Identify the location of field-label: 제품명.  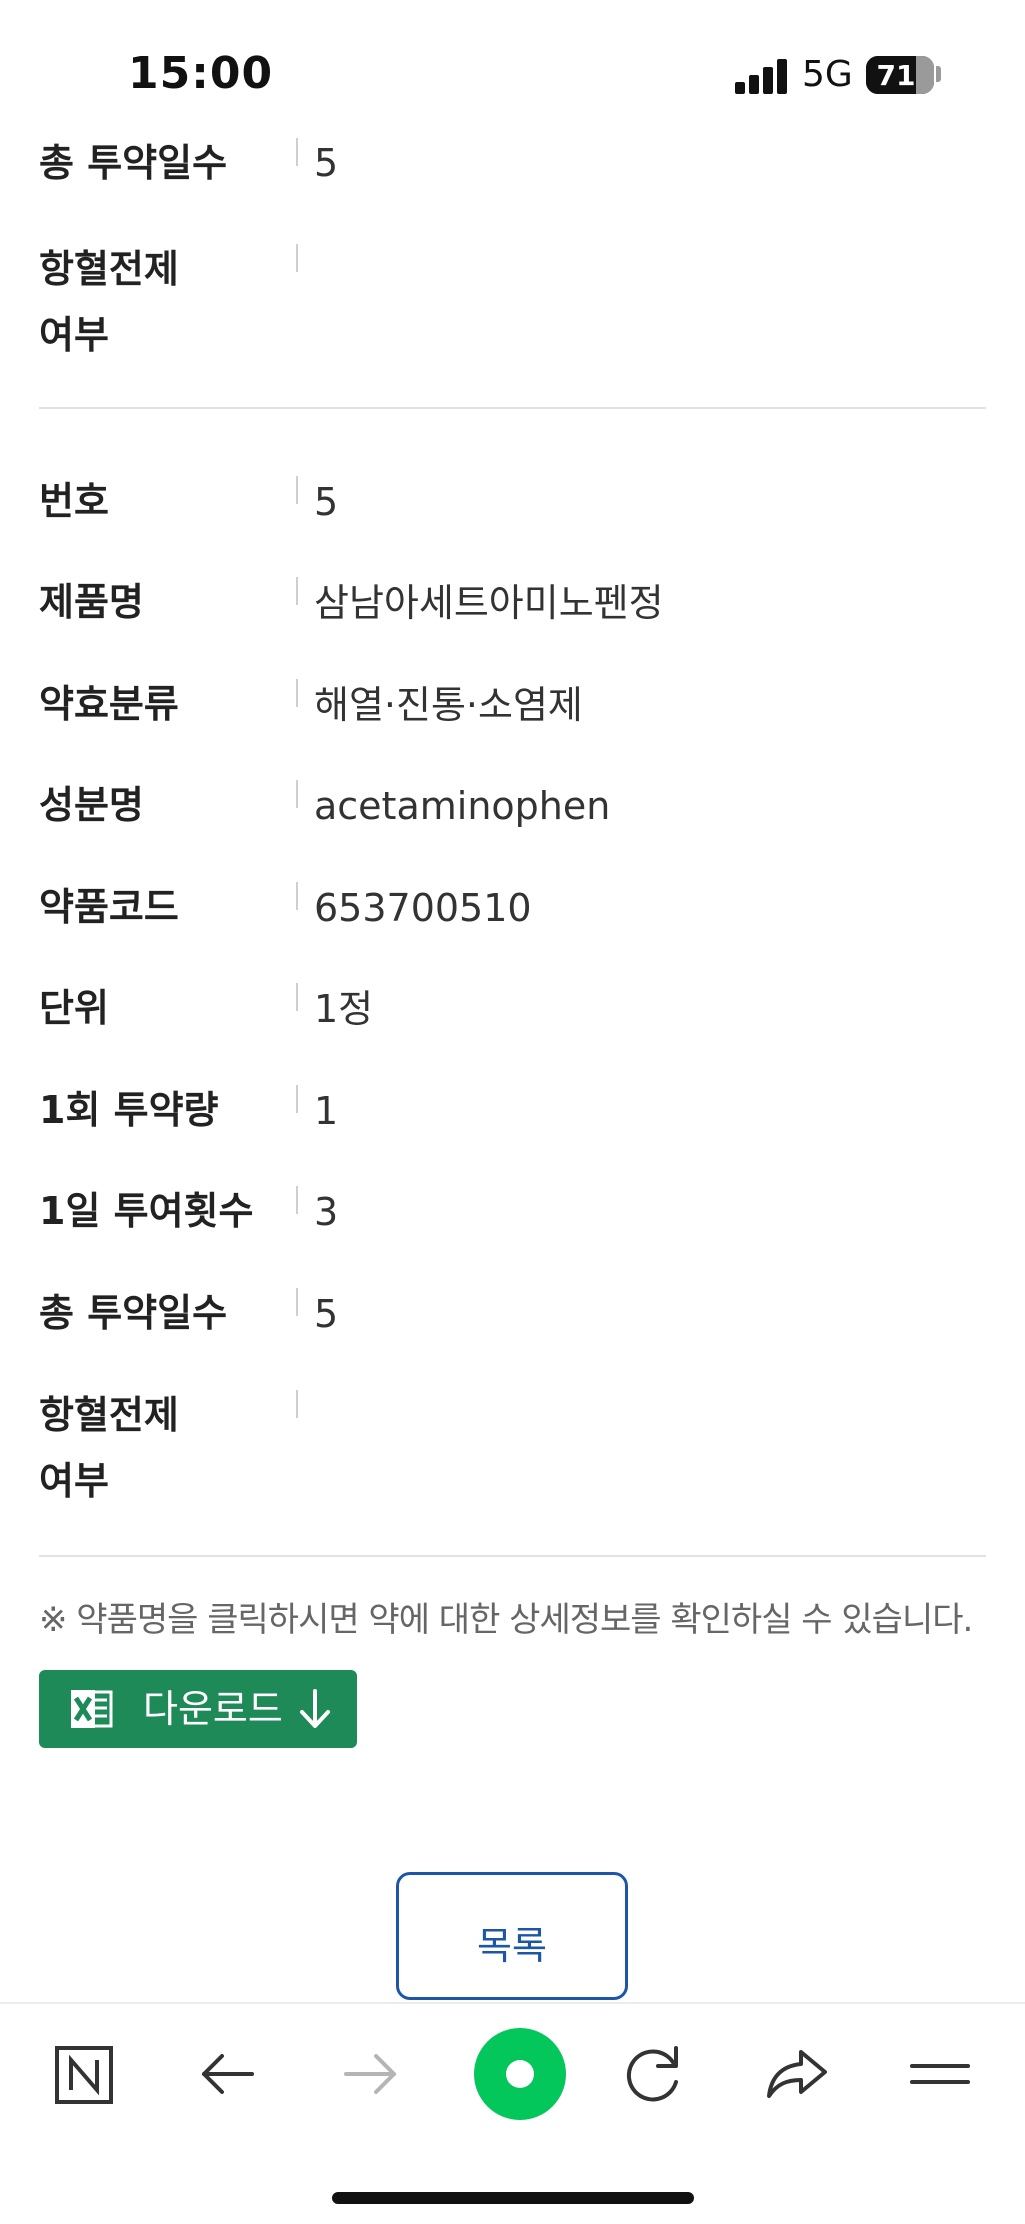
(91, 602).